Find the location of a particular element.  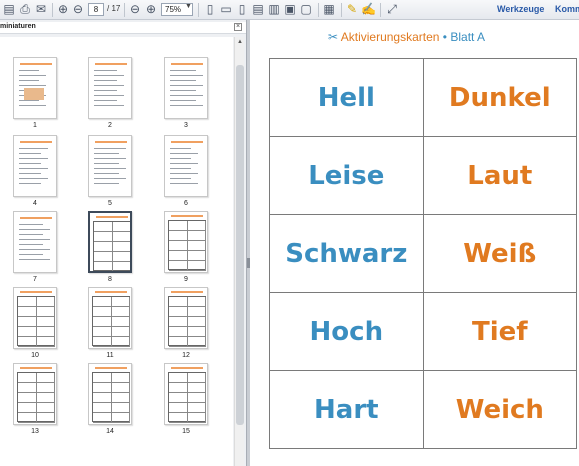

file-icon: ▤ is located at coordinates (9, 9).